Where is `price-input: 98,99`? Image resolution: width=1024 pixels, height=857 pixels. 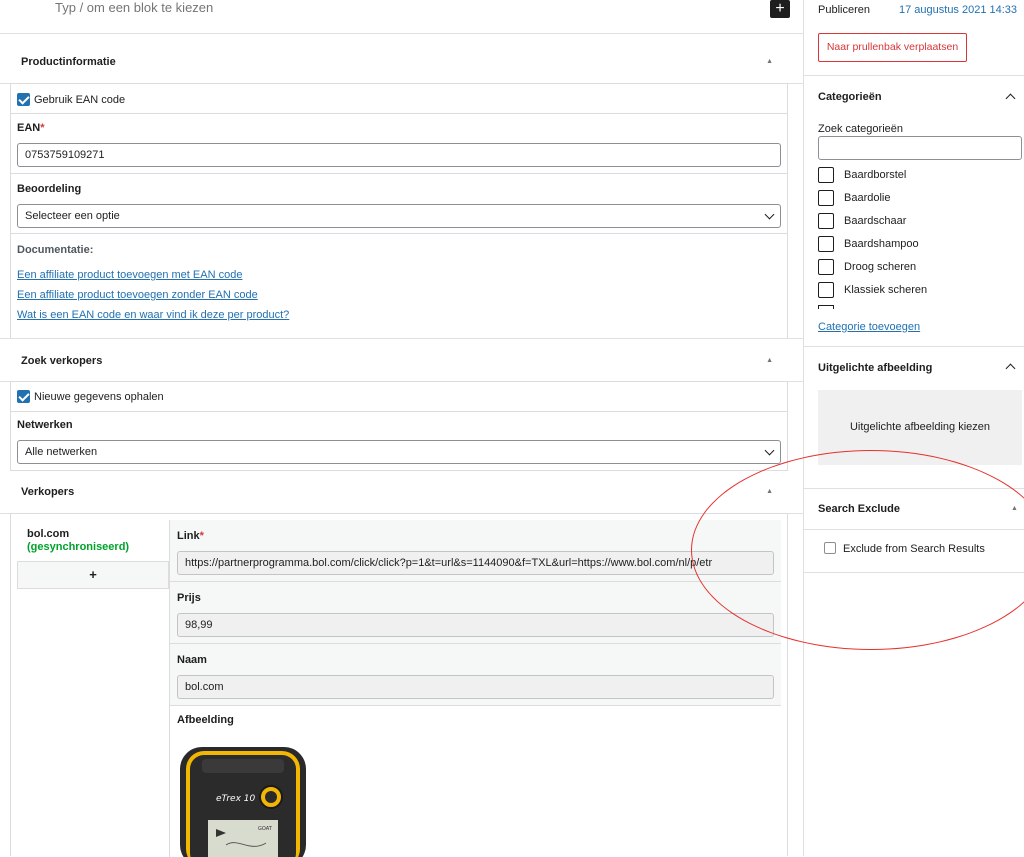 price-input: 98,99 is located at coordinates (475, 625).